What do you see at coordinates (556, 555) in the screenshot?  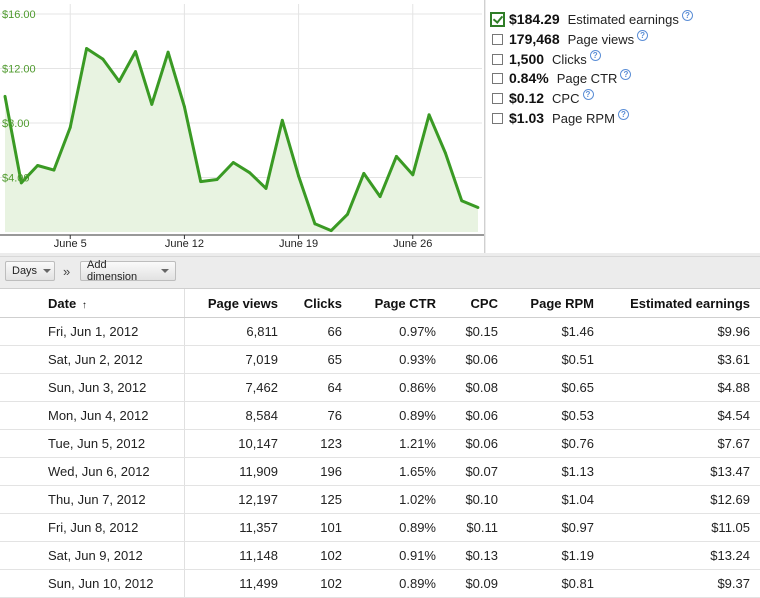 I see `cell-page-rpm: $1.19` at bounding box center [556, 555].